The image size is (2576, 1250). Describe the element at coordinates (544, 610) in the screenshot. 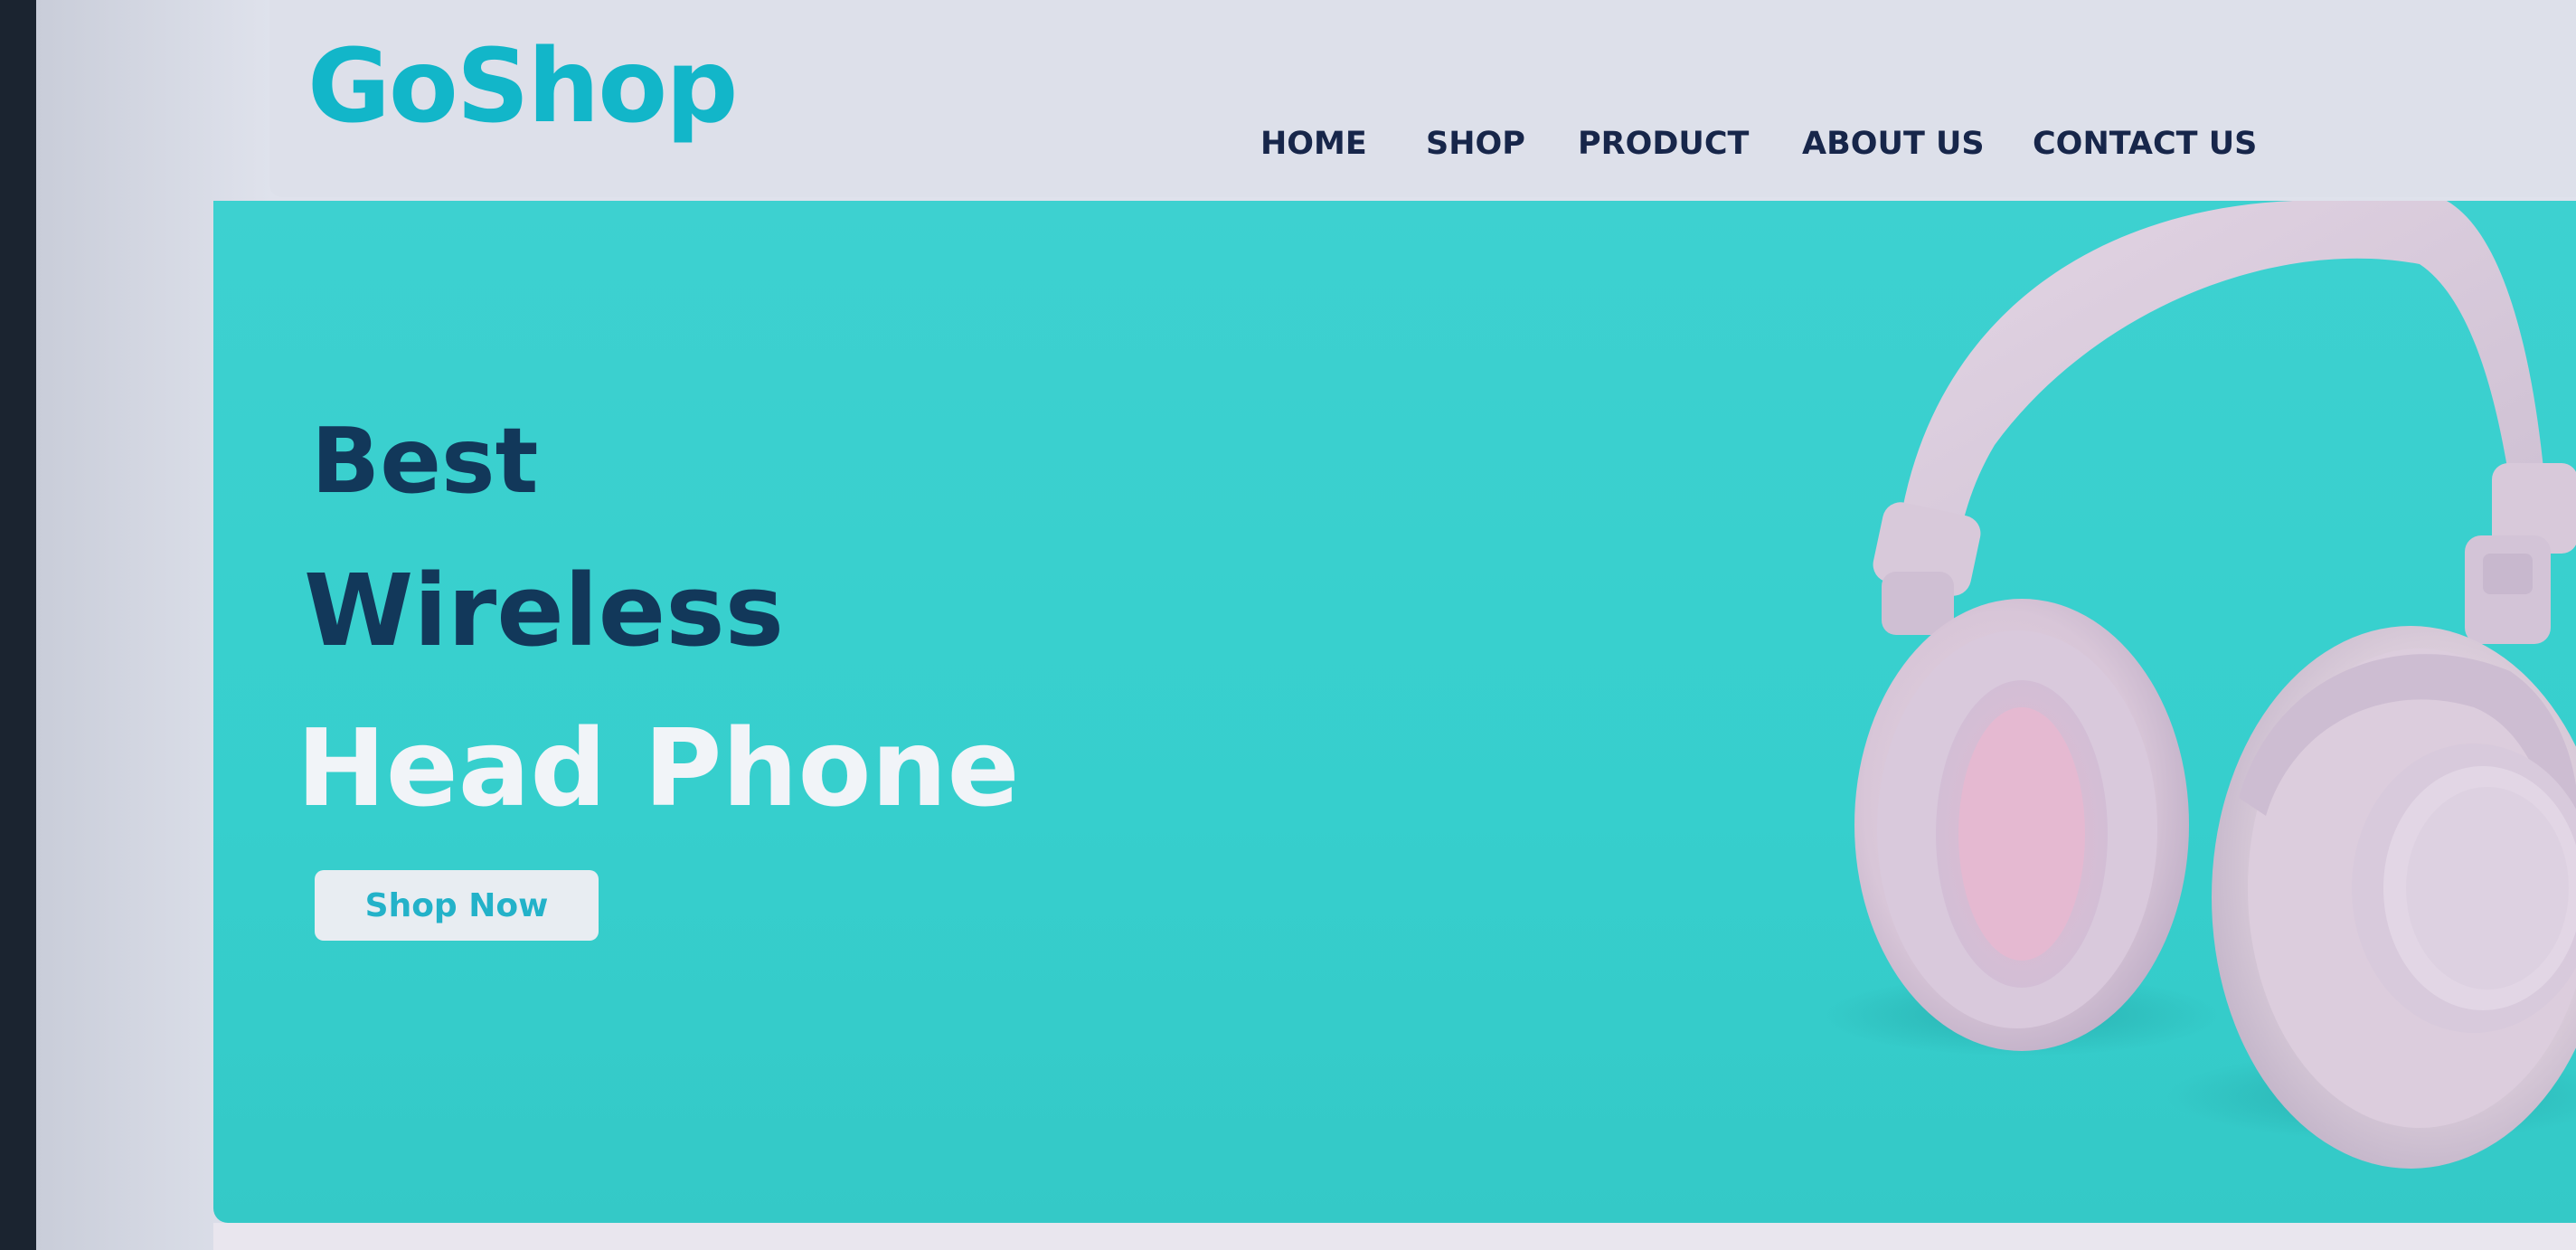

I see `hero-headline-wireless: Wireless` at that location.